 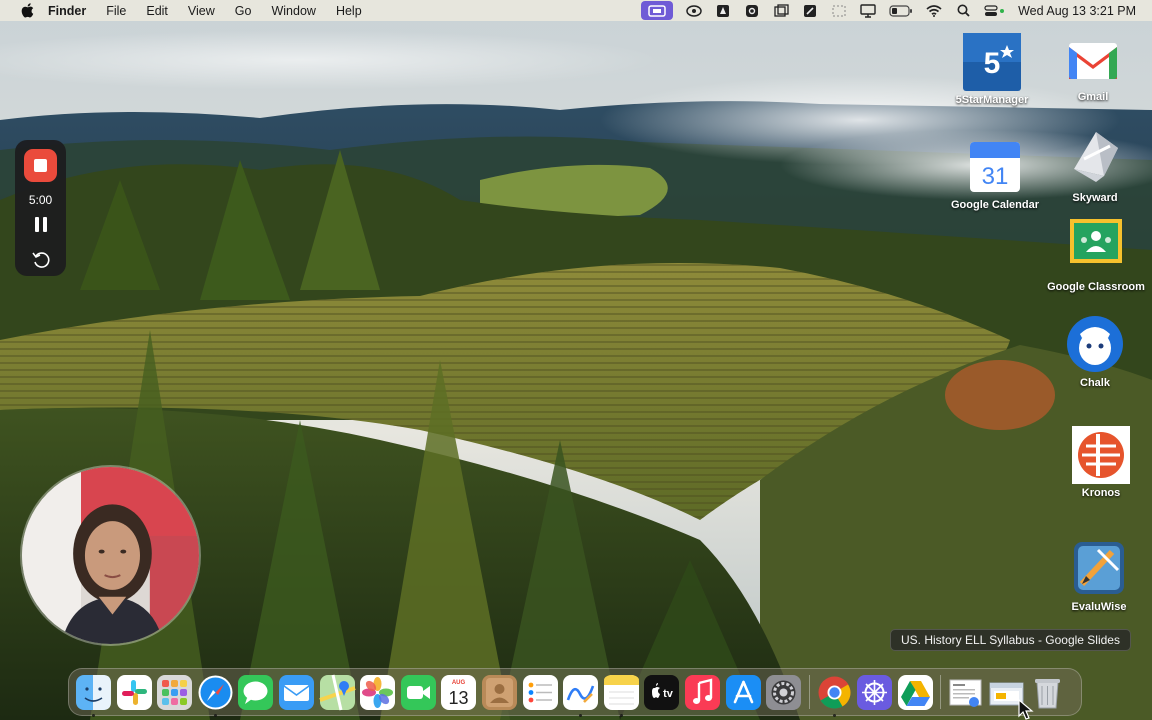 I want to click on slack-icon, so click(x=134, y=692).